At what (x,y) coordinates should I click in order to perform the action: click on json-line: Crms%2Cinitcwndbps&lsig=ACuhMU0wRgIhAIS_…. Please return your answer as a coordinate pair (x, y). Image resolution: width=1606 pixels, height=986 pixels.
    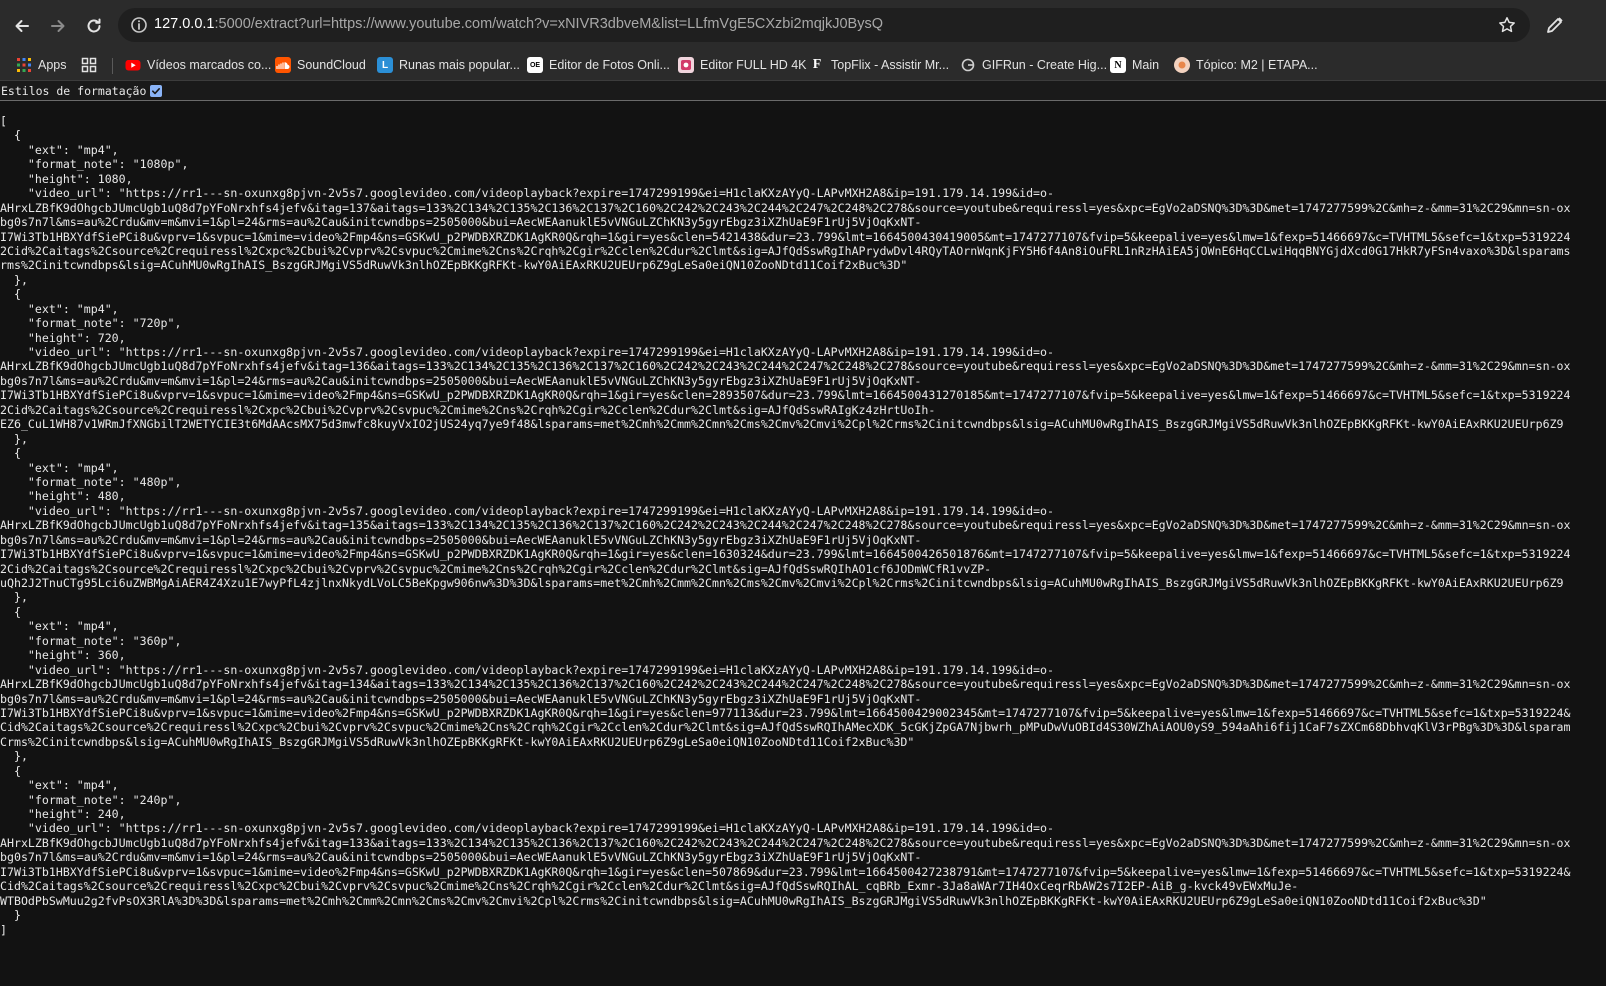
    Looking at the image, I should click on (457, 741).